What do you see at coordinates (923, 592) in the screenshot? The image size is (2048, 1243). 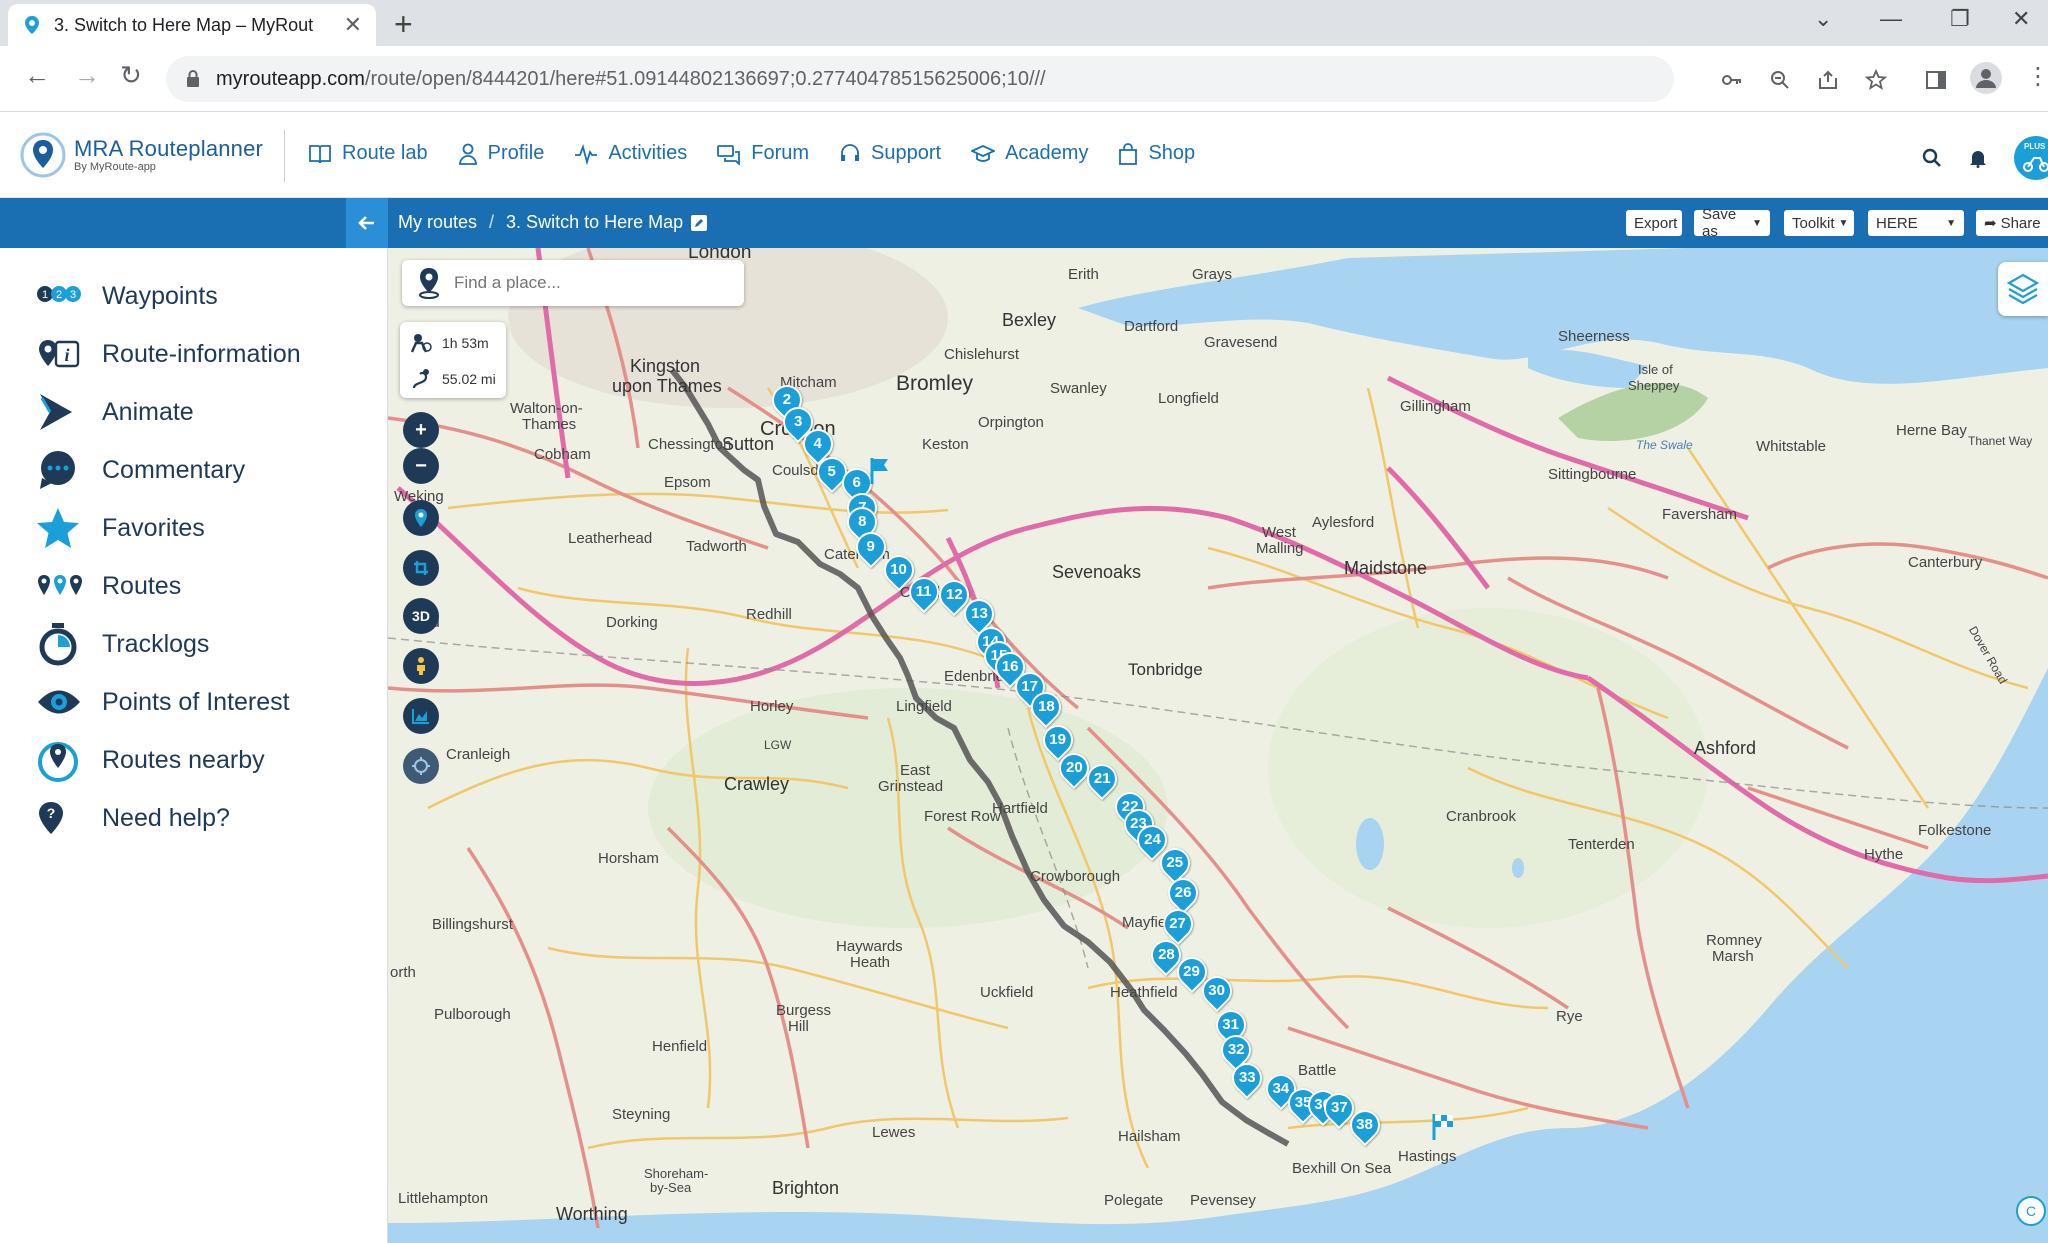 I see `waypoint-marker: 11` at bounding box center [923, 592].